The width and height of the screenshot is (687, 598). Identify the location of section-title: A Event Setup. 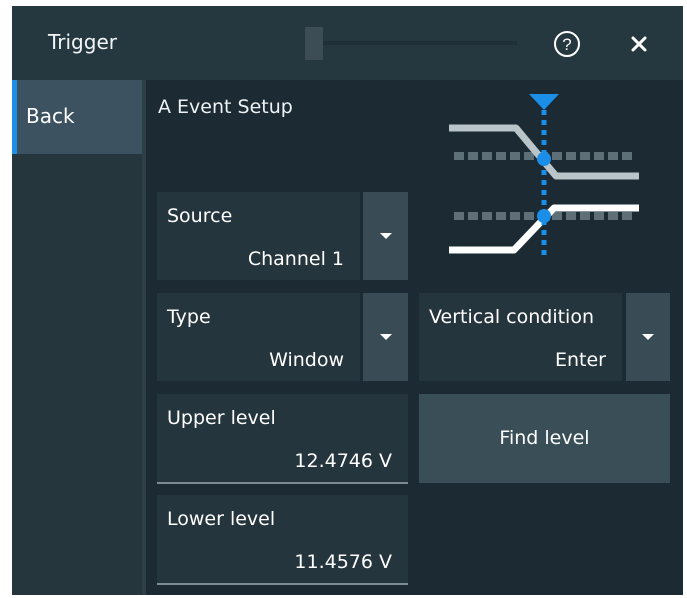
(225, 107).